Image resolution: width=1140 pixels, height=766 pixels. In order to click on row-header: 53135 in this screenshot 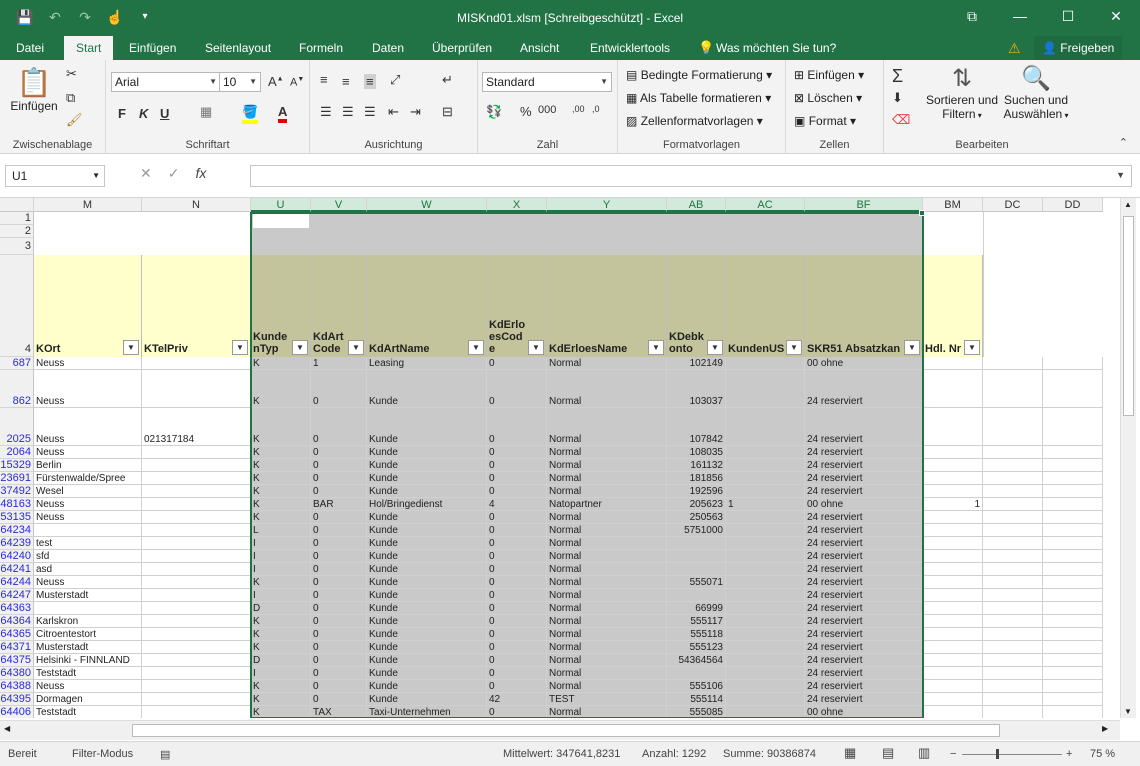, I will do `click(17, 517)`.